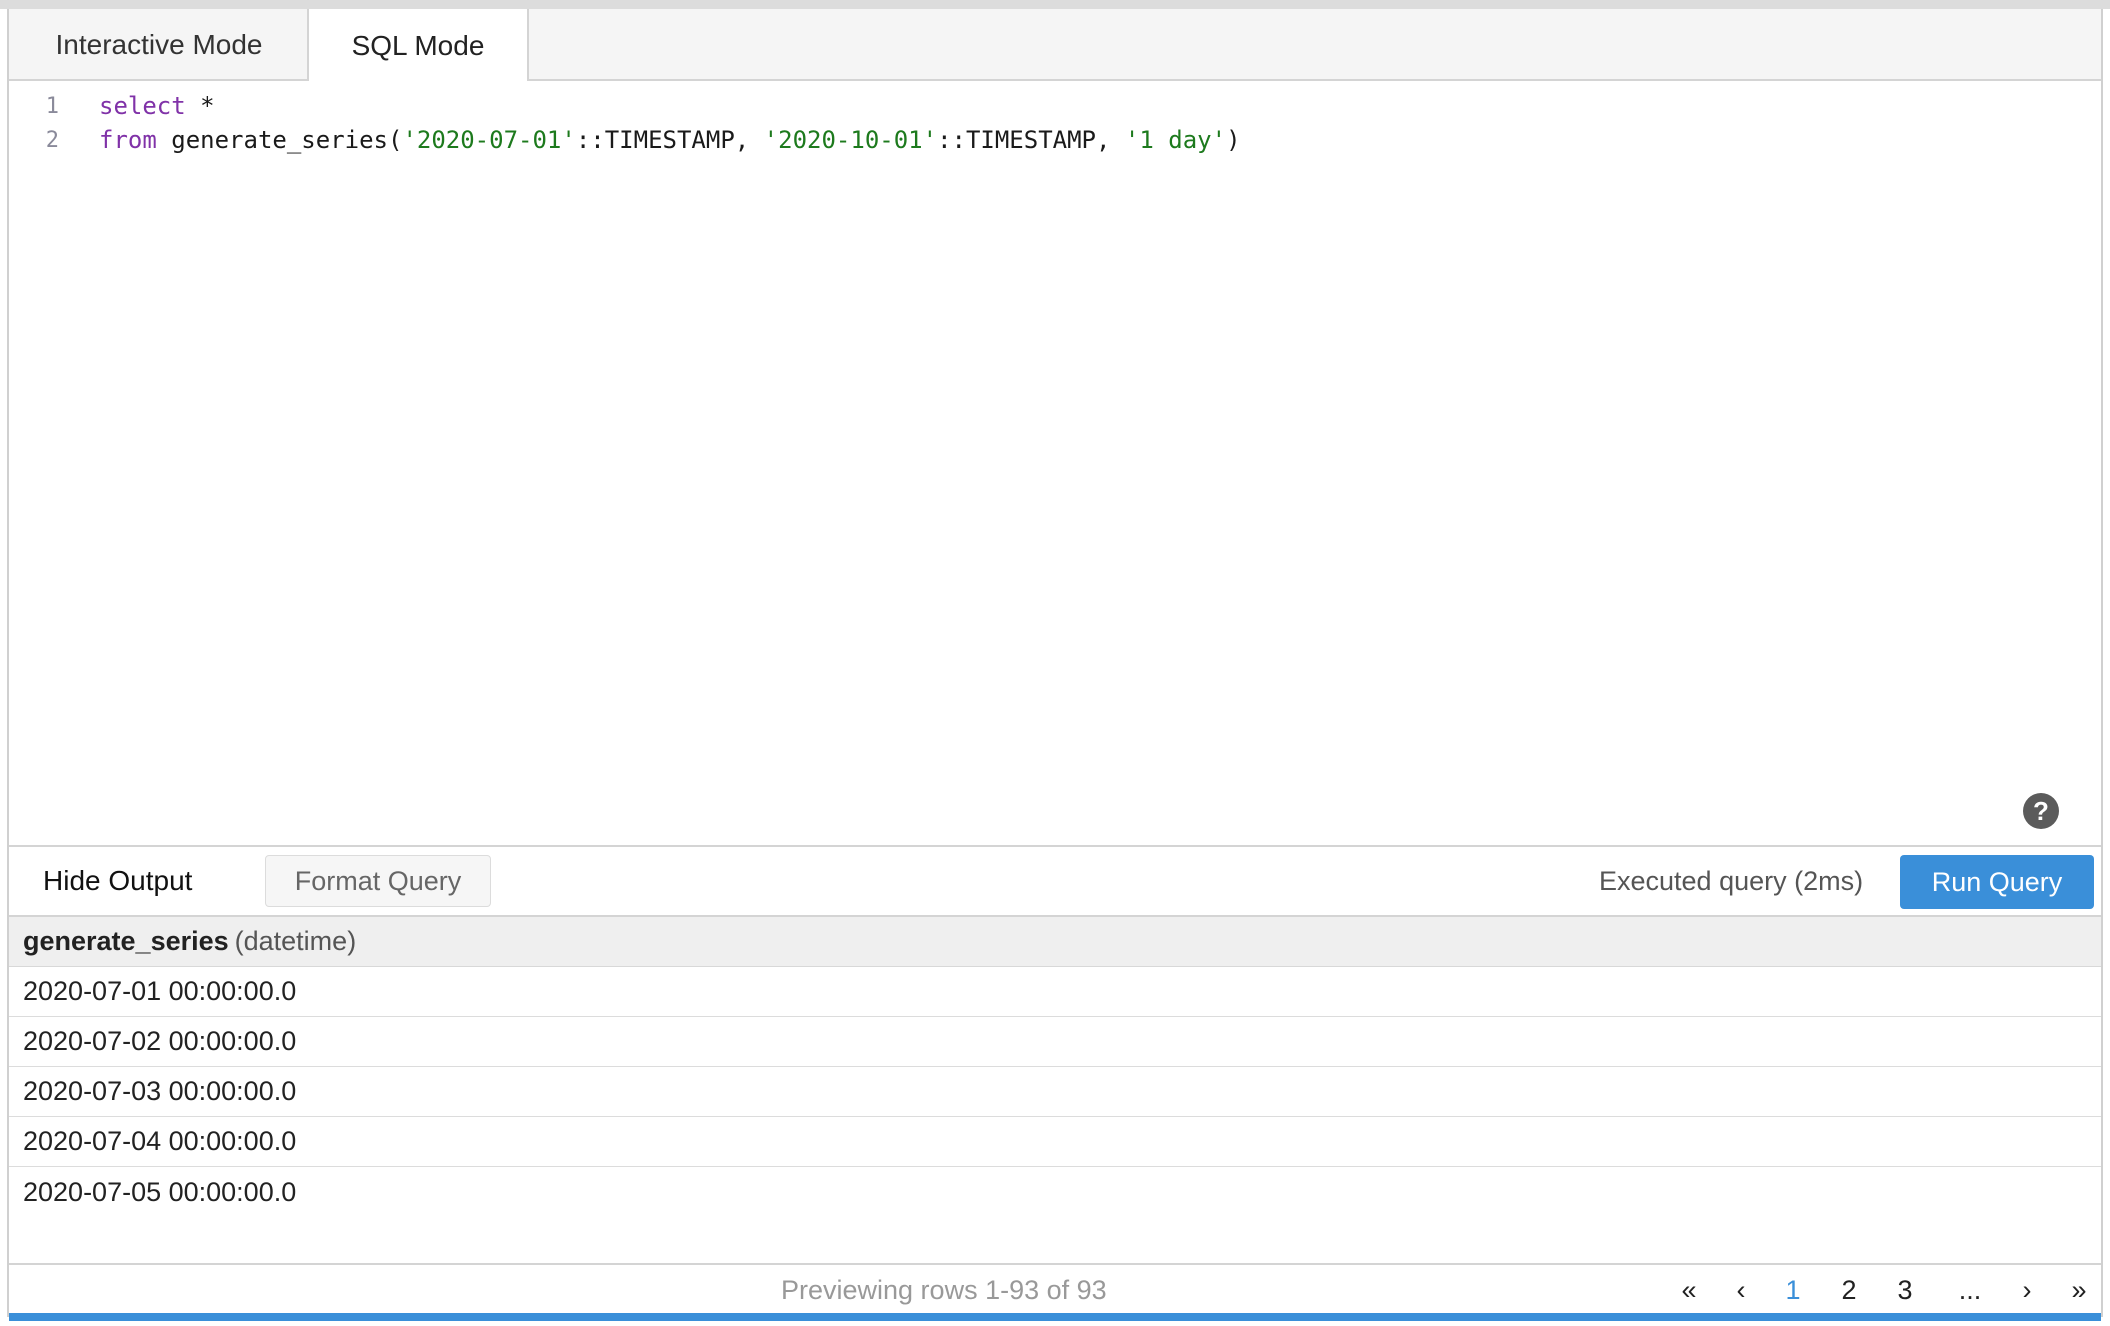  What do you see at coordinates (1055, 1192) in the screenshot?
I see `table-row: 2020-07-05 00:00:00.0` at bounding box center [1055, 1192].